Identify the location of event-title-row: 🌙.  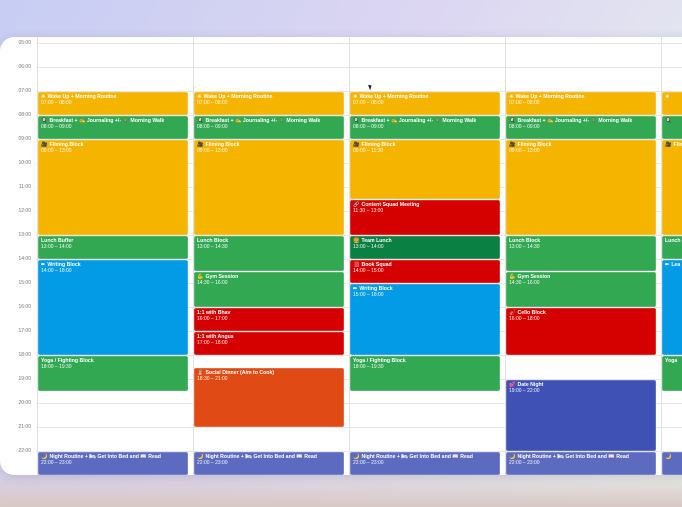
(673, 457).